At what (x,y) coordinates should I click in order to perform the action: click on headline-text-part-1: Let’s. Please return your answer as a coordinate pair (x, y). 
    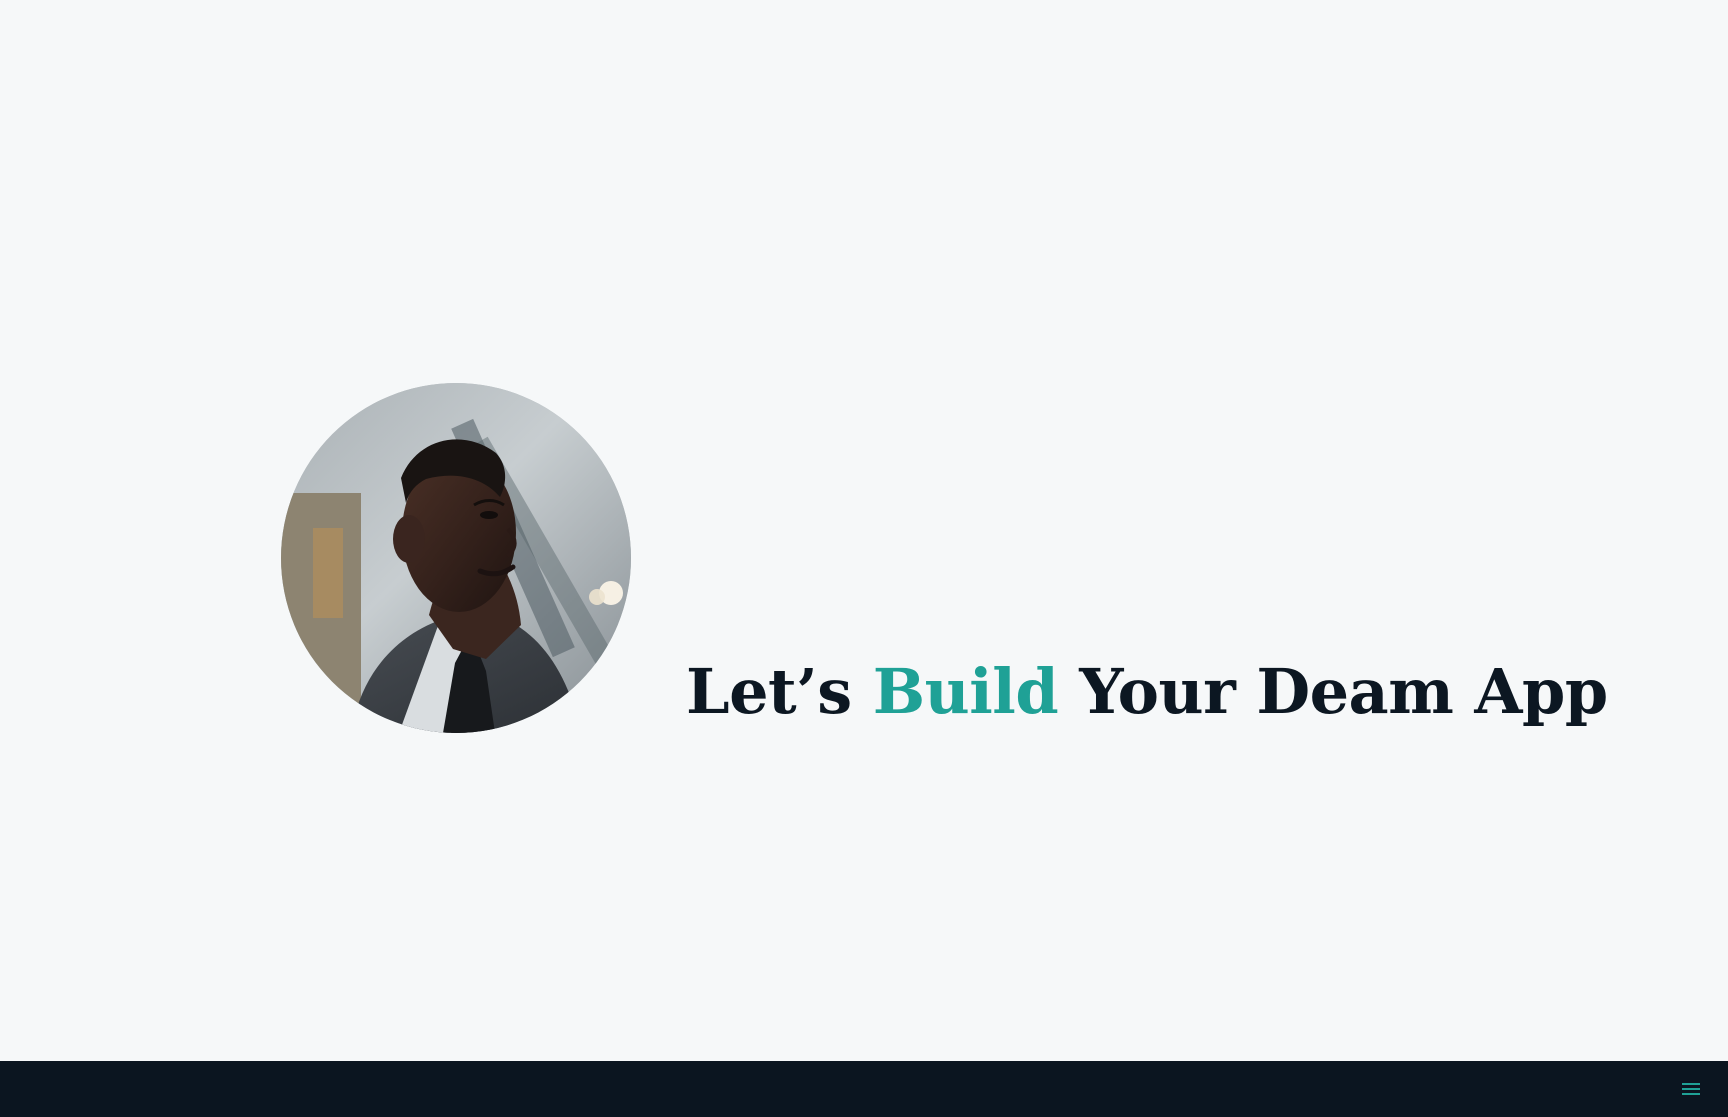
    Looking at the image, I should click on (779, 691).